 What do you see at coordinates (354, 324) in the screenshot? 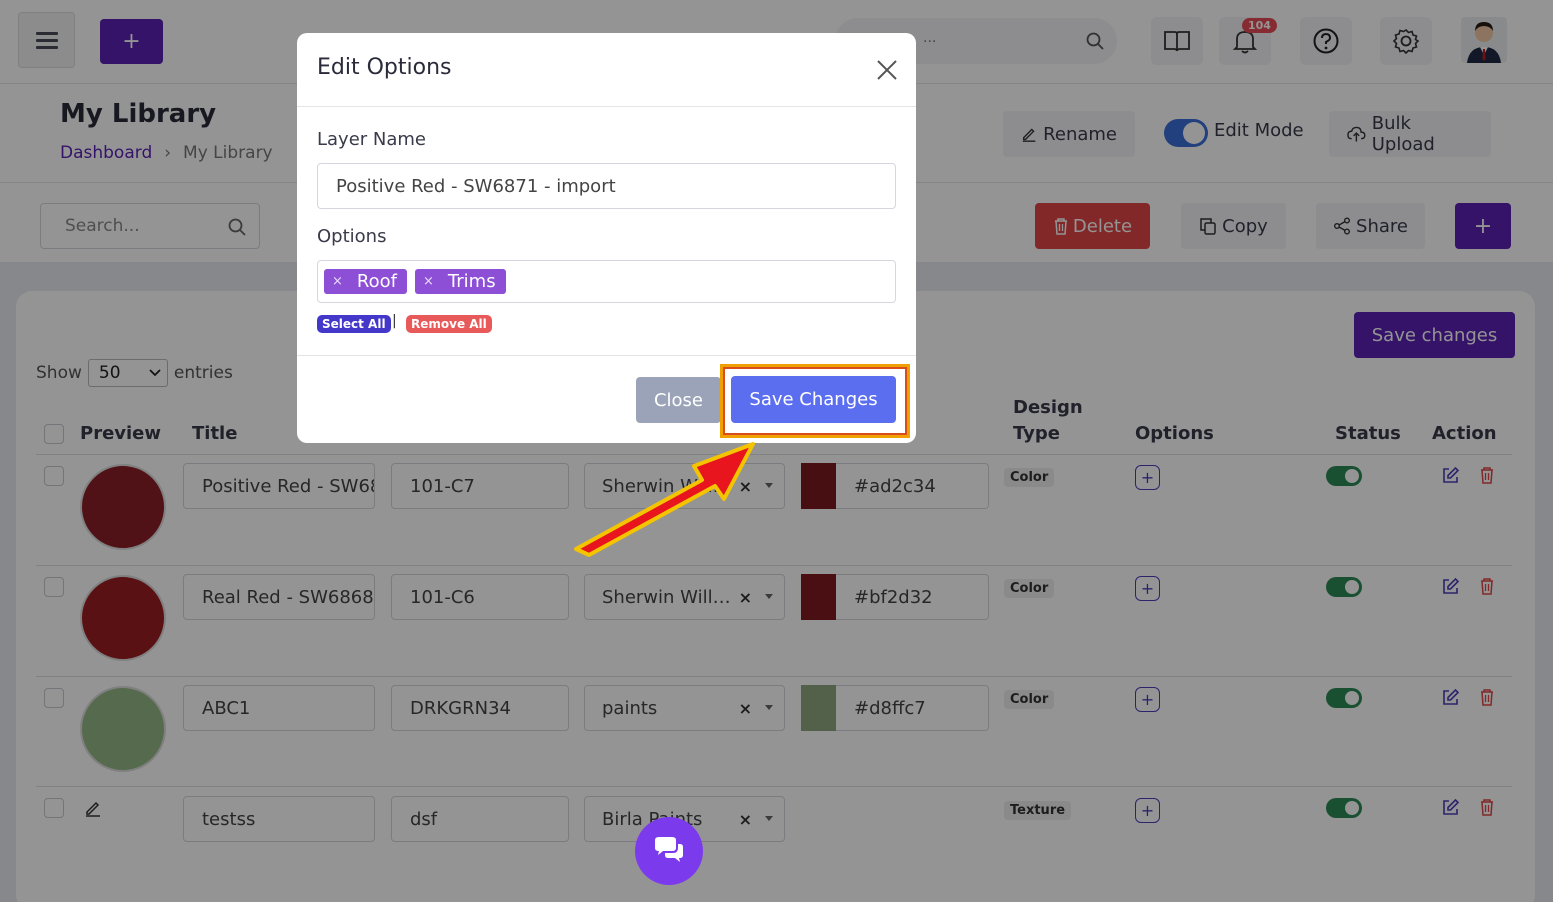
I see `select-all-button: Select All` at bounding box center [354, 324].